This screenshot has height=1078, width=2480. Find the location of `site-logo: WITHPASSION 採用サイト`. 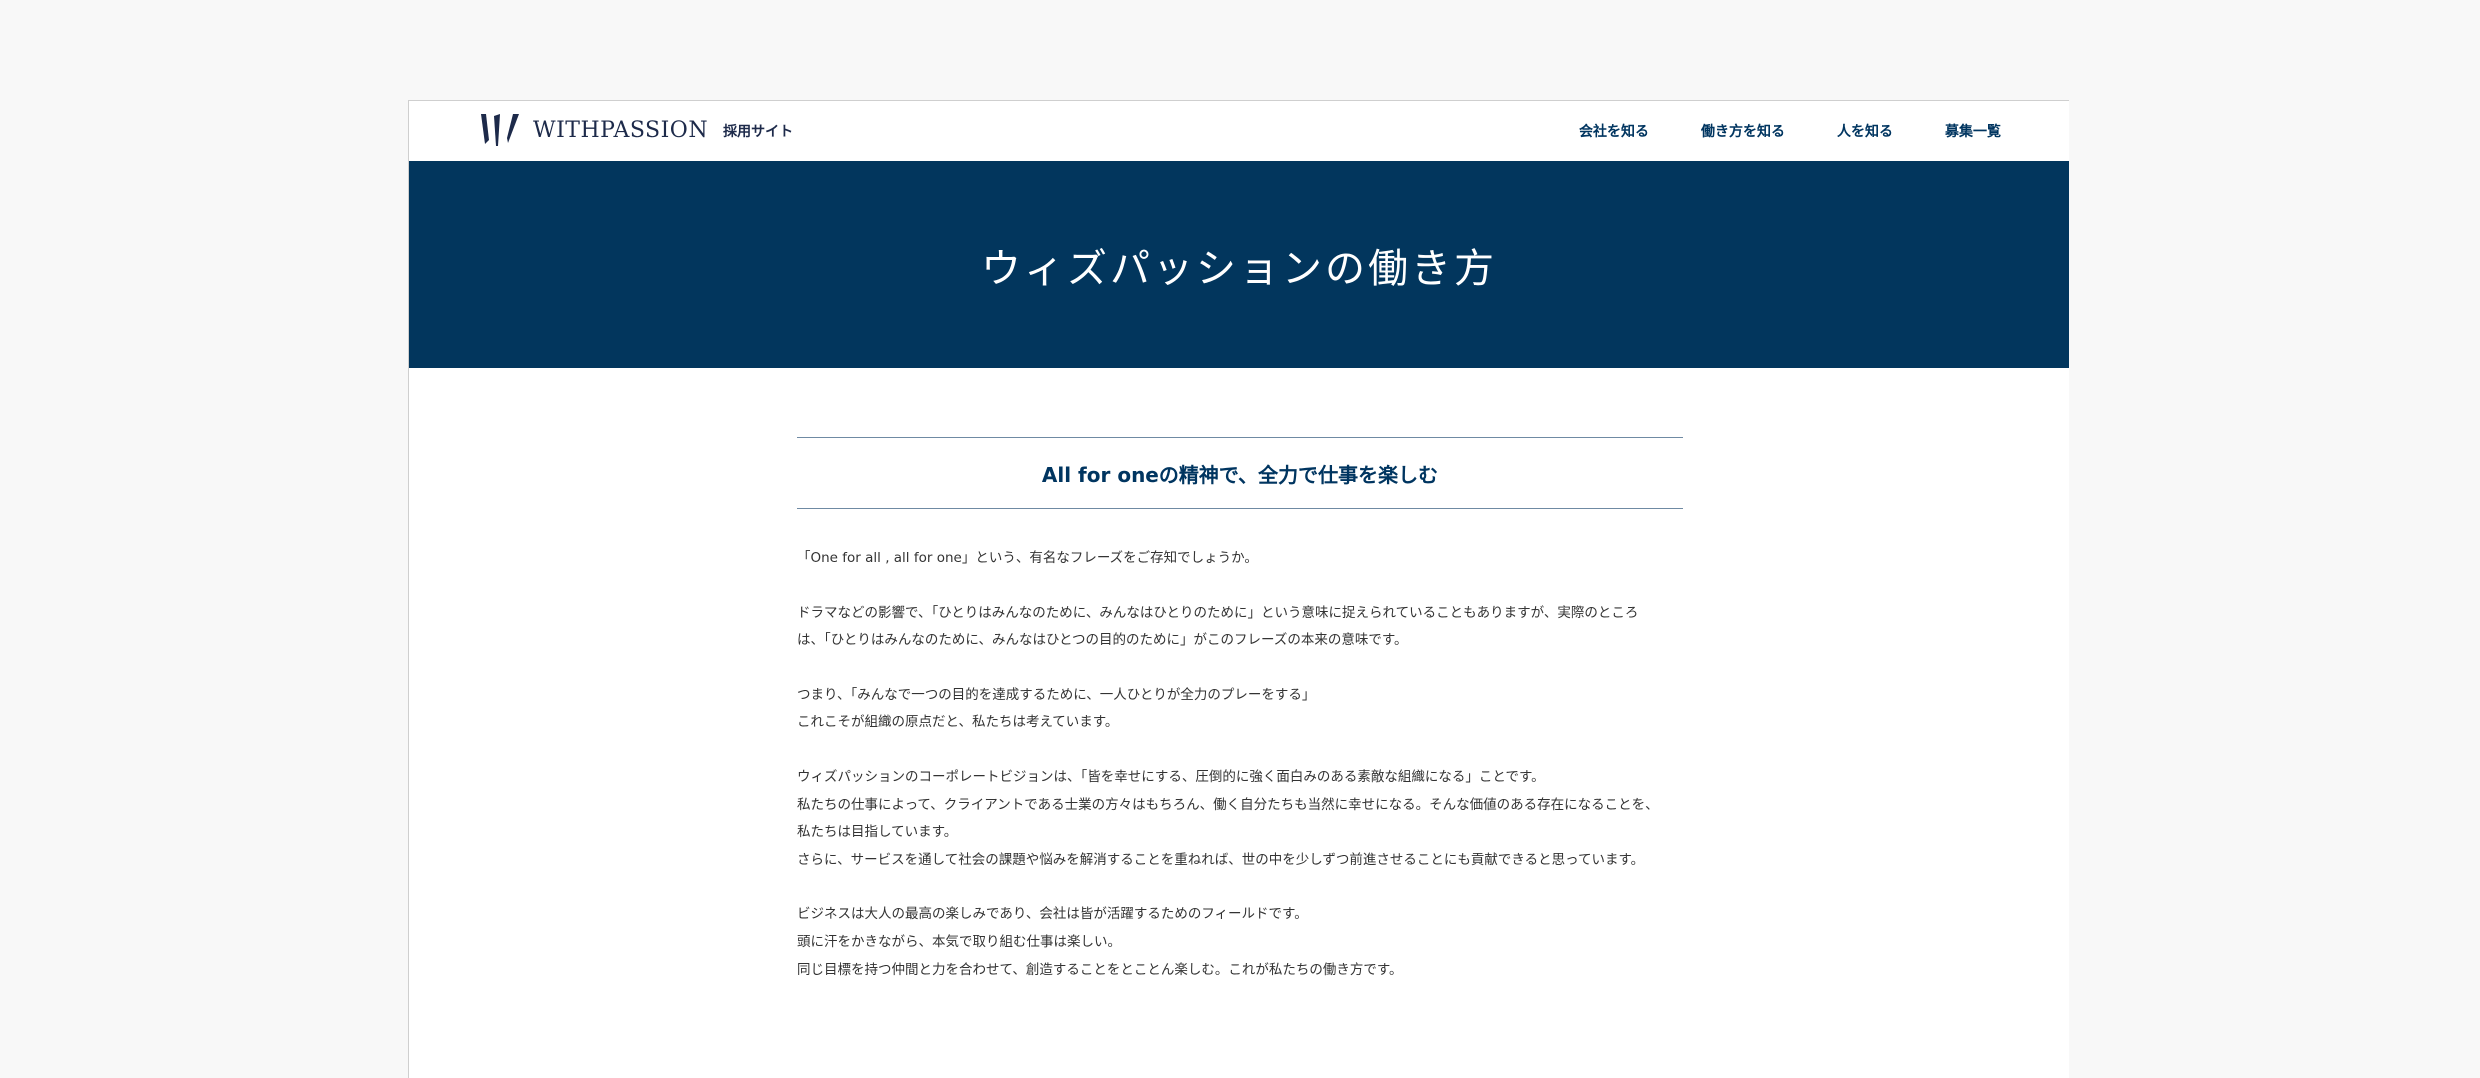

site-logo: WITHPASSION 採用サイト is located at coordinates (637, 130).